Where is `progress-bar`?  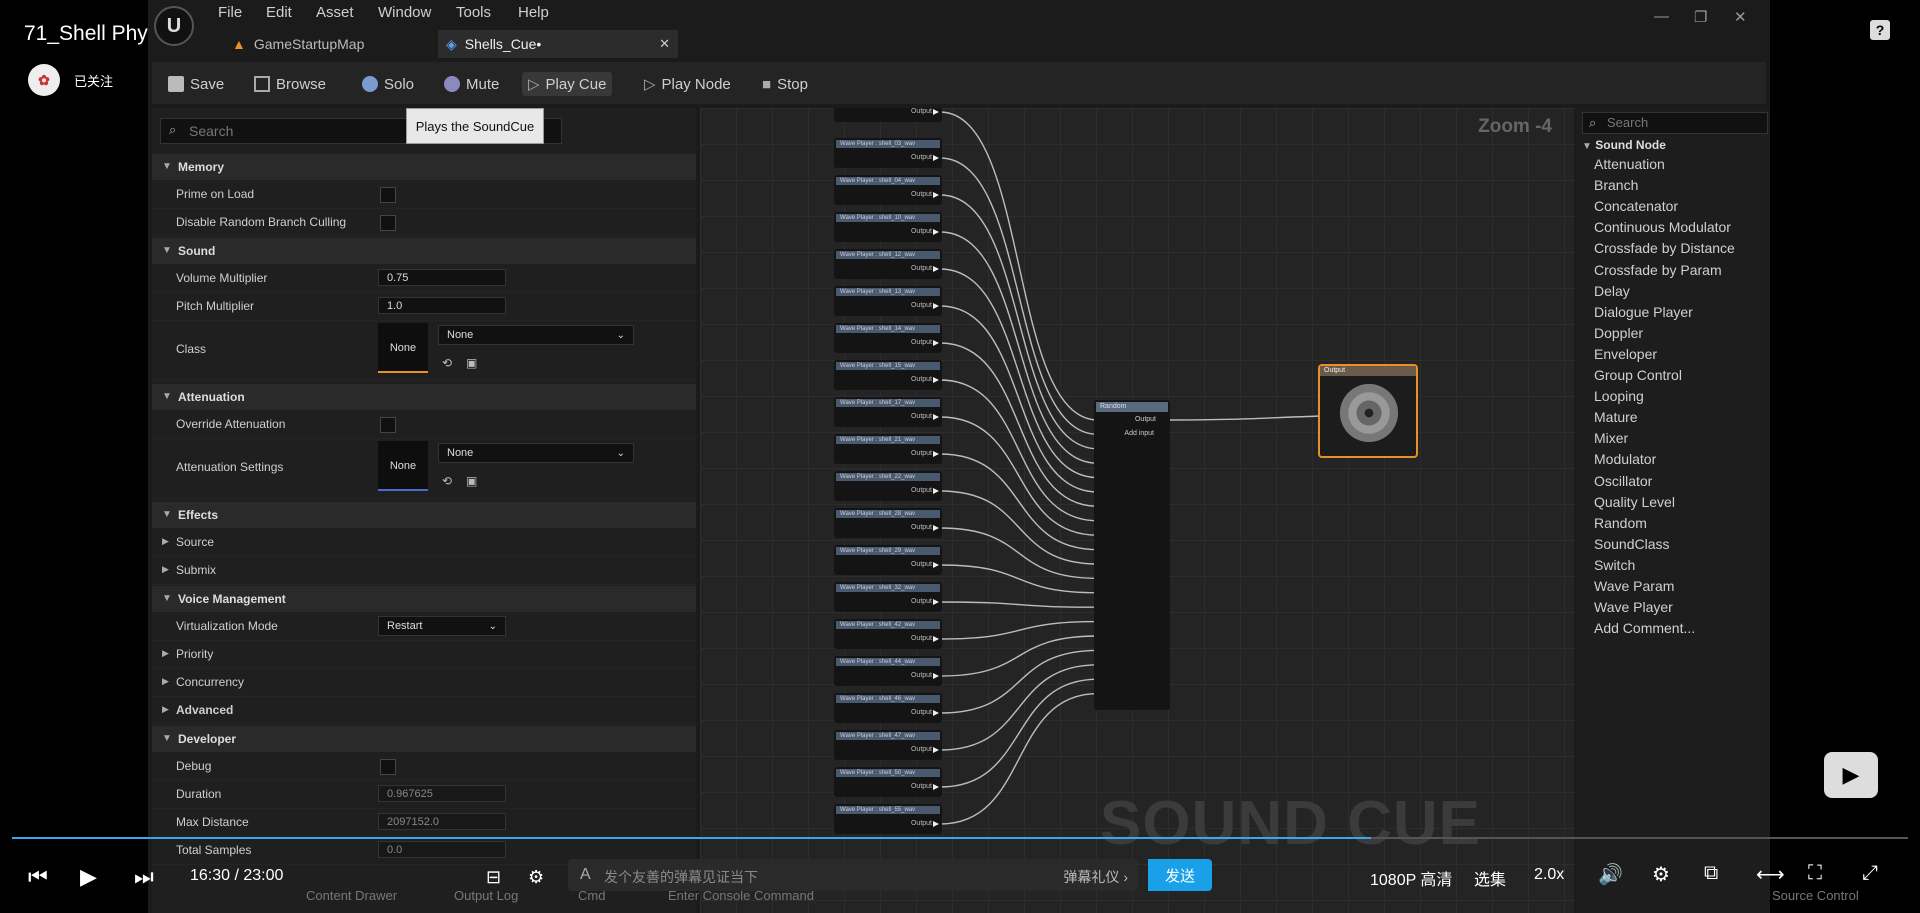
progress-bar is located at coordinates (692, 838).